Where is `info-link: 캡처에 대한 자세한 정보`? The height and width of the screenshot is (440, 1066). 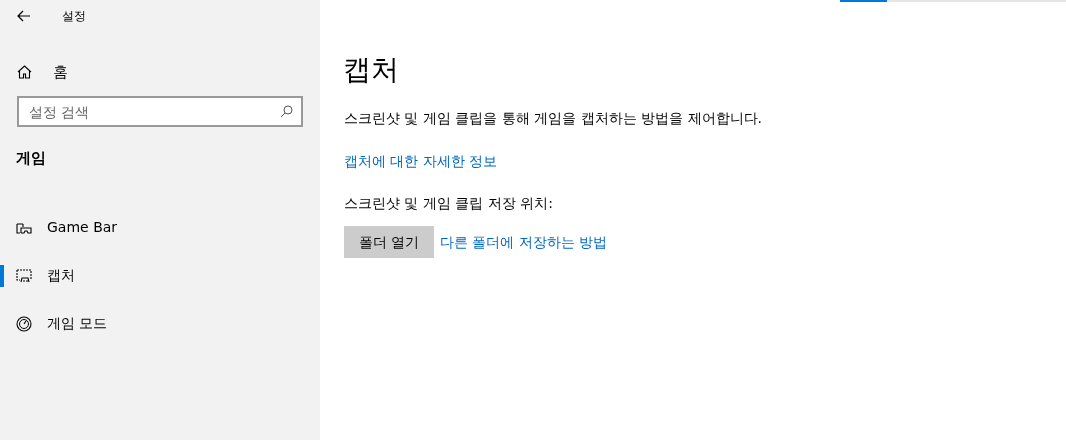
info-link: 캡처에 대한 자세한 정보 is located at coordinates (421, 161).